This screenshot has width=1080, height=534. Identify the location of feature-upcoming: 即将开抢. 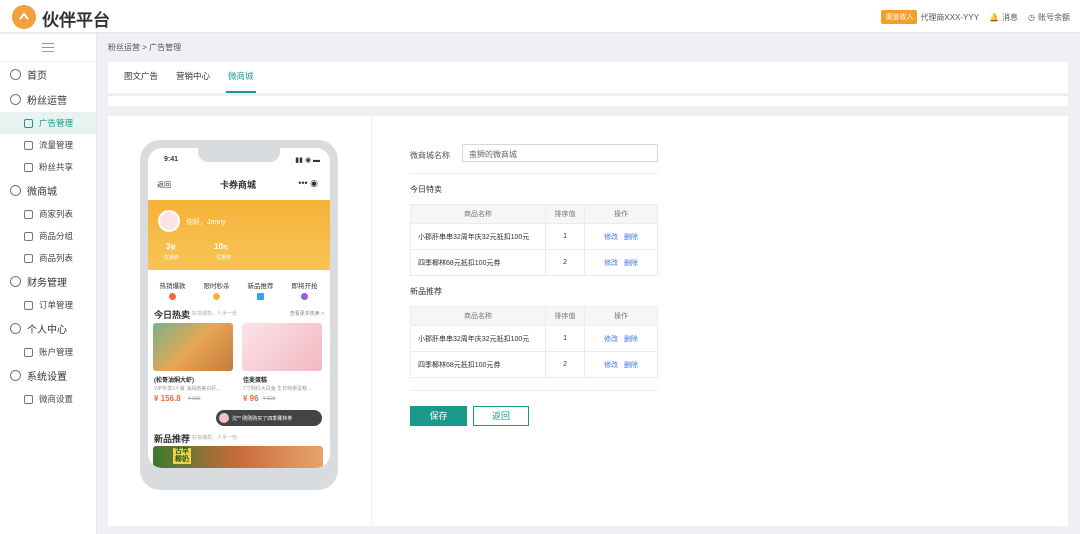
(304, 290).